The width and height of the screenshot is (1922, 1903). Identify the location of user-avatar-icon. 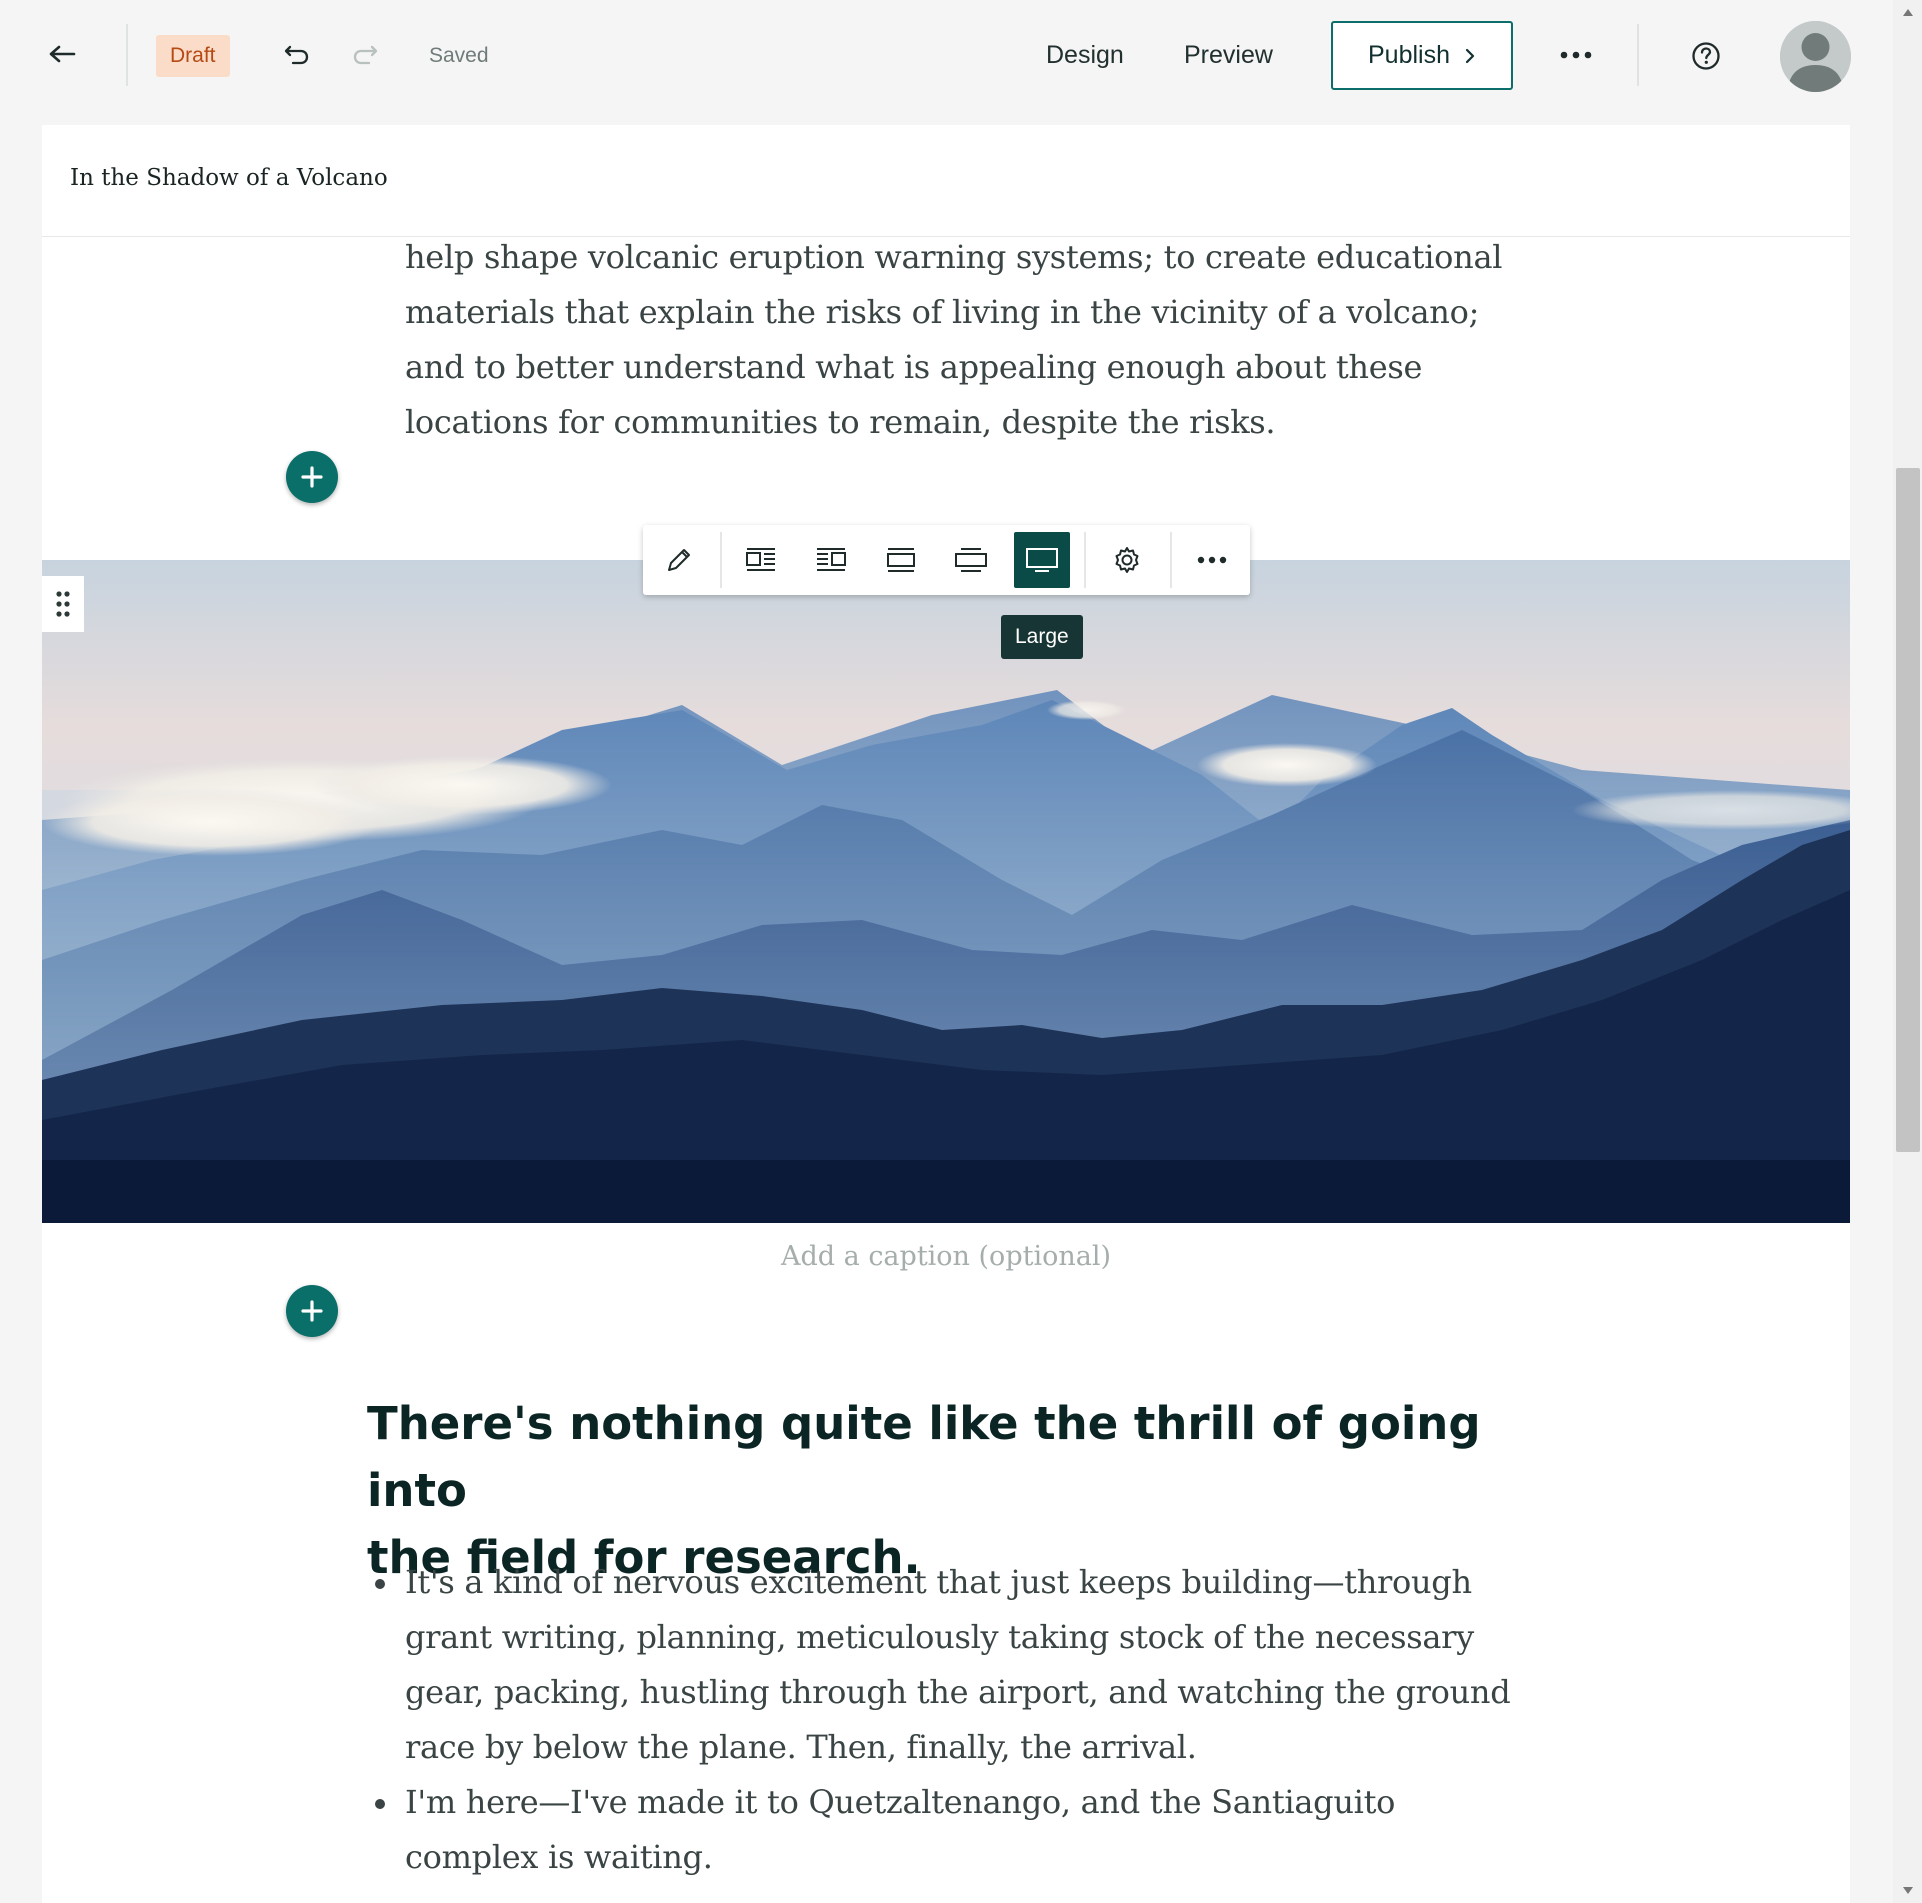
(1815, 56).